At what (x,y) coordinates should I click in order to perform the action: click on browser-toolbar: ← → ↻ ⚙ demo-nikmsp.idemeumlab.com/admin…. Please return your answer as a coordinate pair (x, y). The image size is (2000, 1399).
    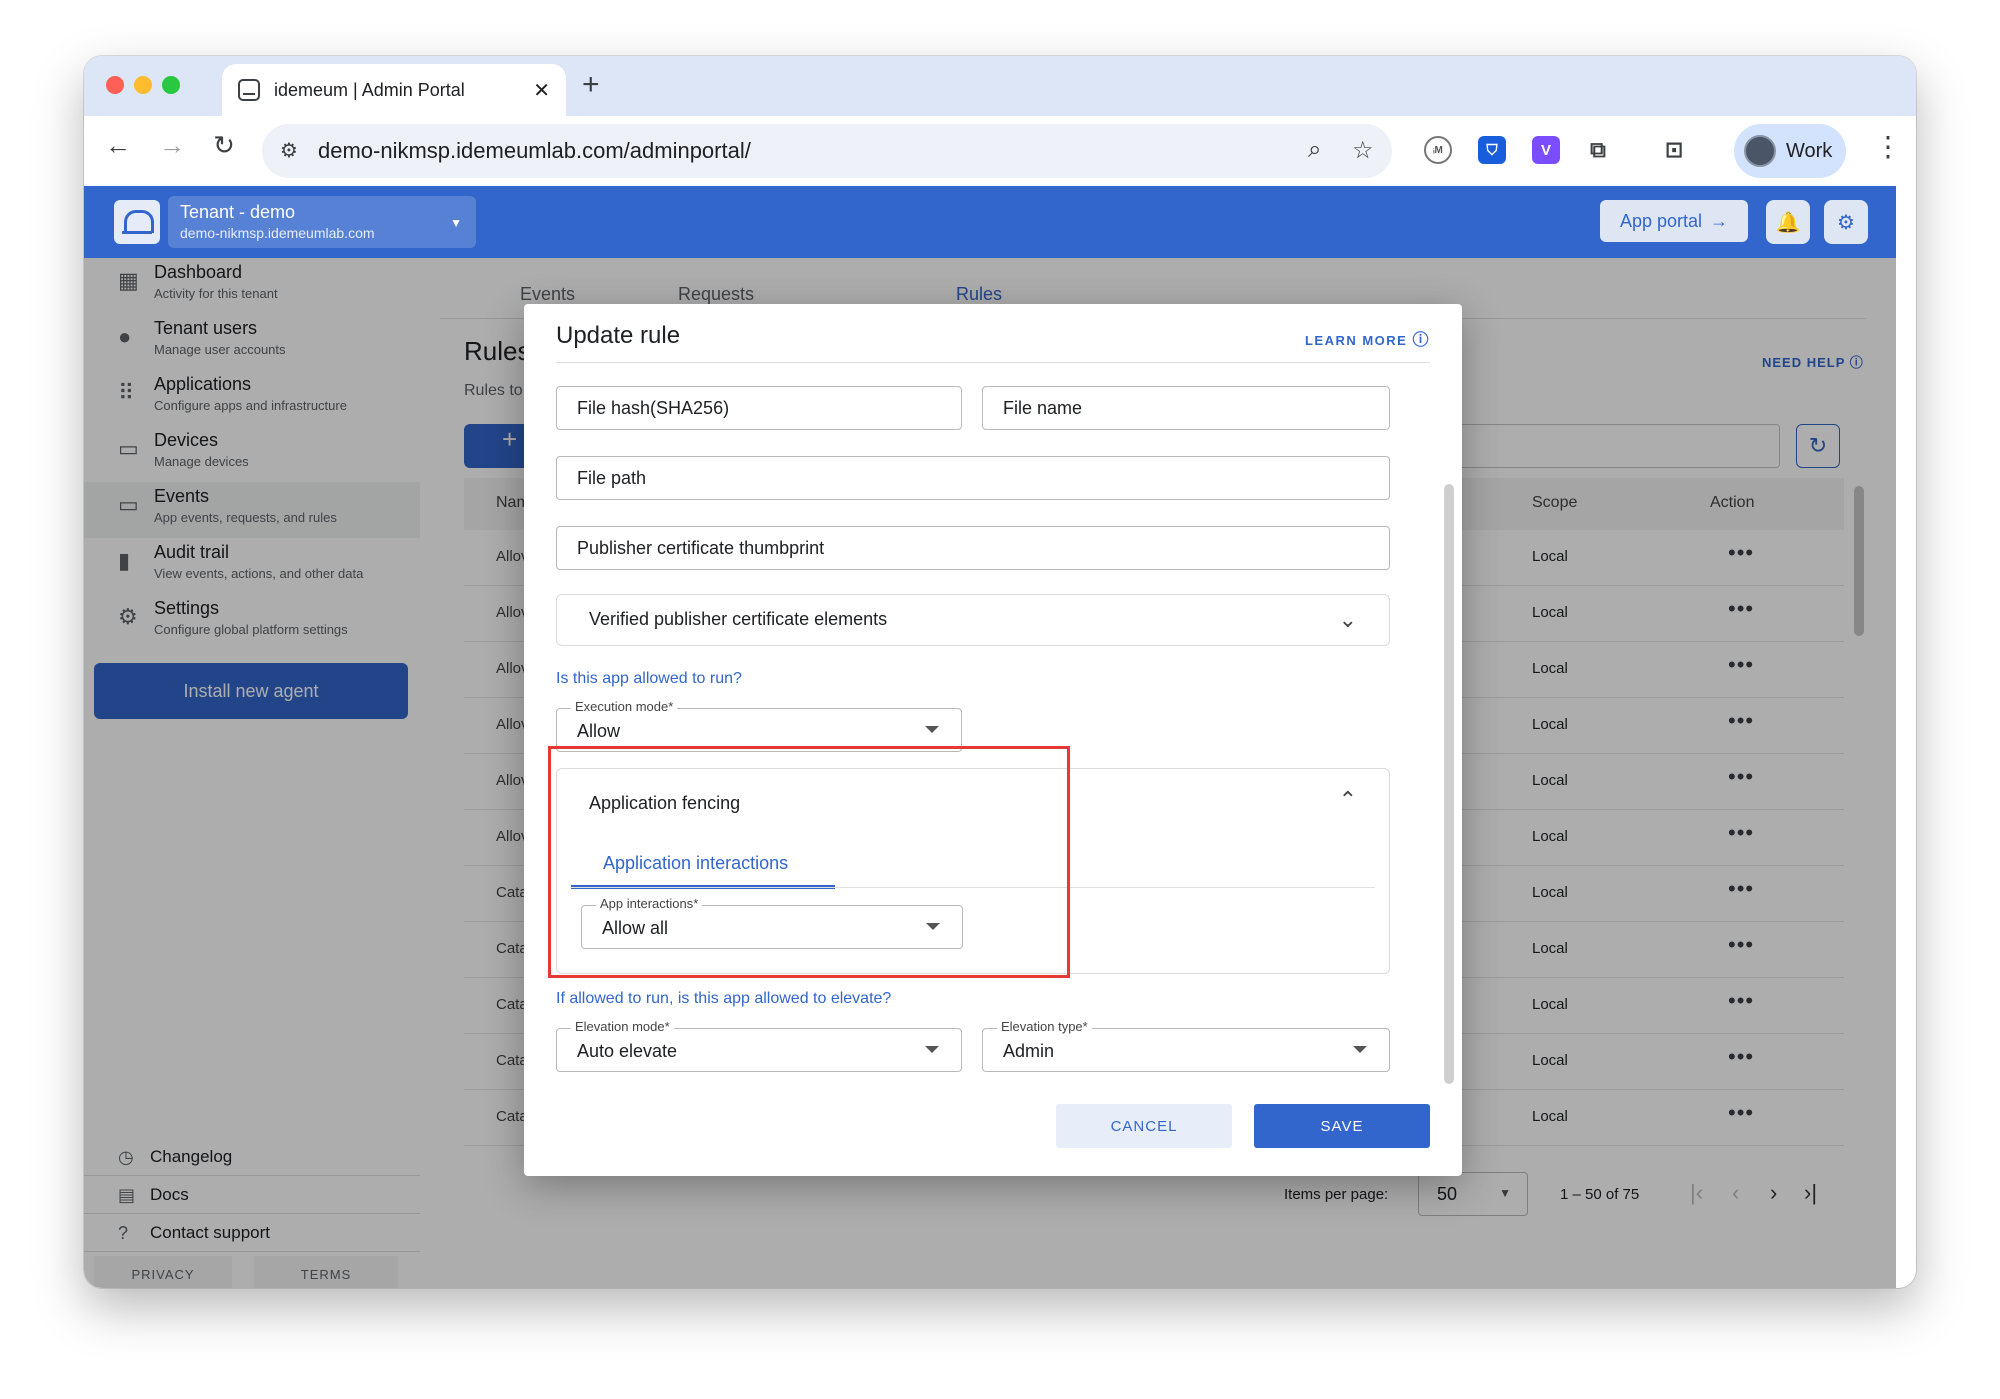
    Looking at the image, I should click on (1000, 151).